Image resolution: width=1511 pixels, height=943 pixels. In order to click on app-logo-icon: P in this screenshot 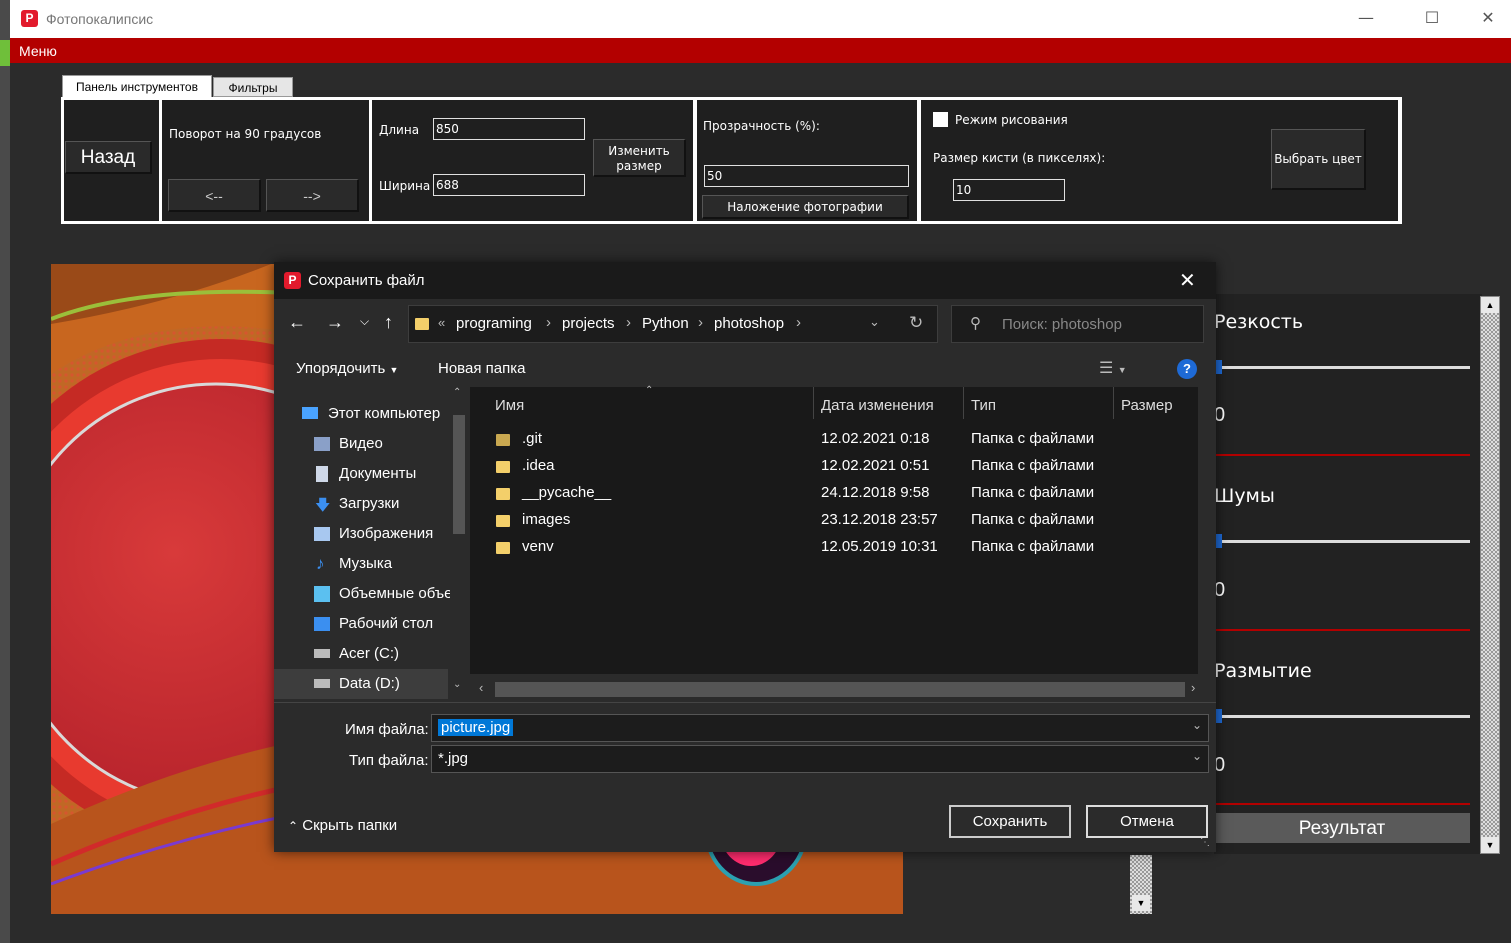, I will do `click(29, 18)`.